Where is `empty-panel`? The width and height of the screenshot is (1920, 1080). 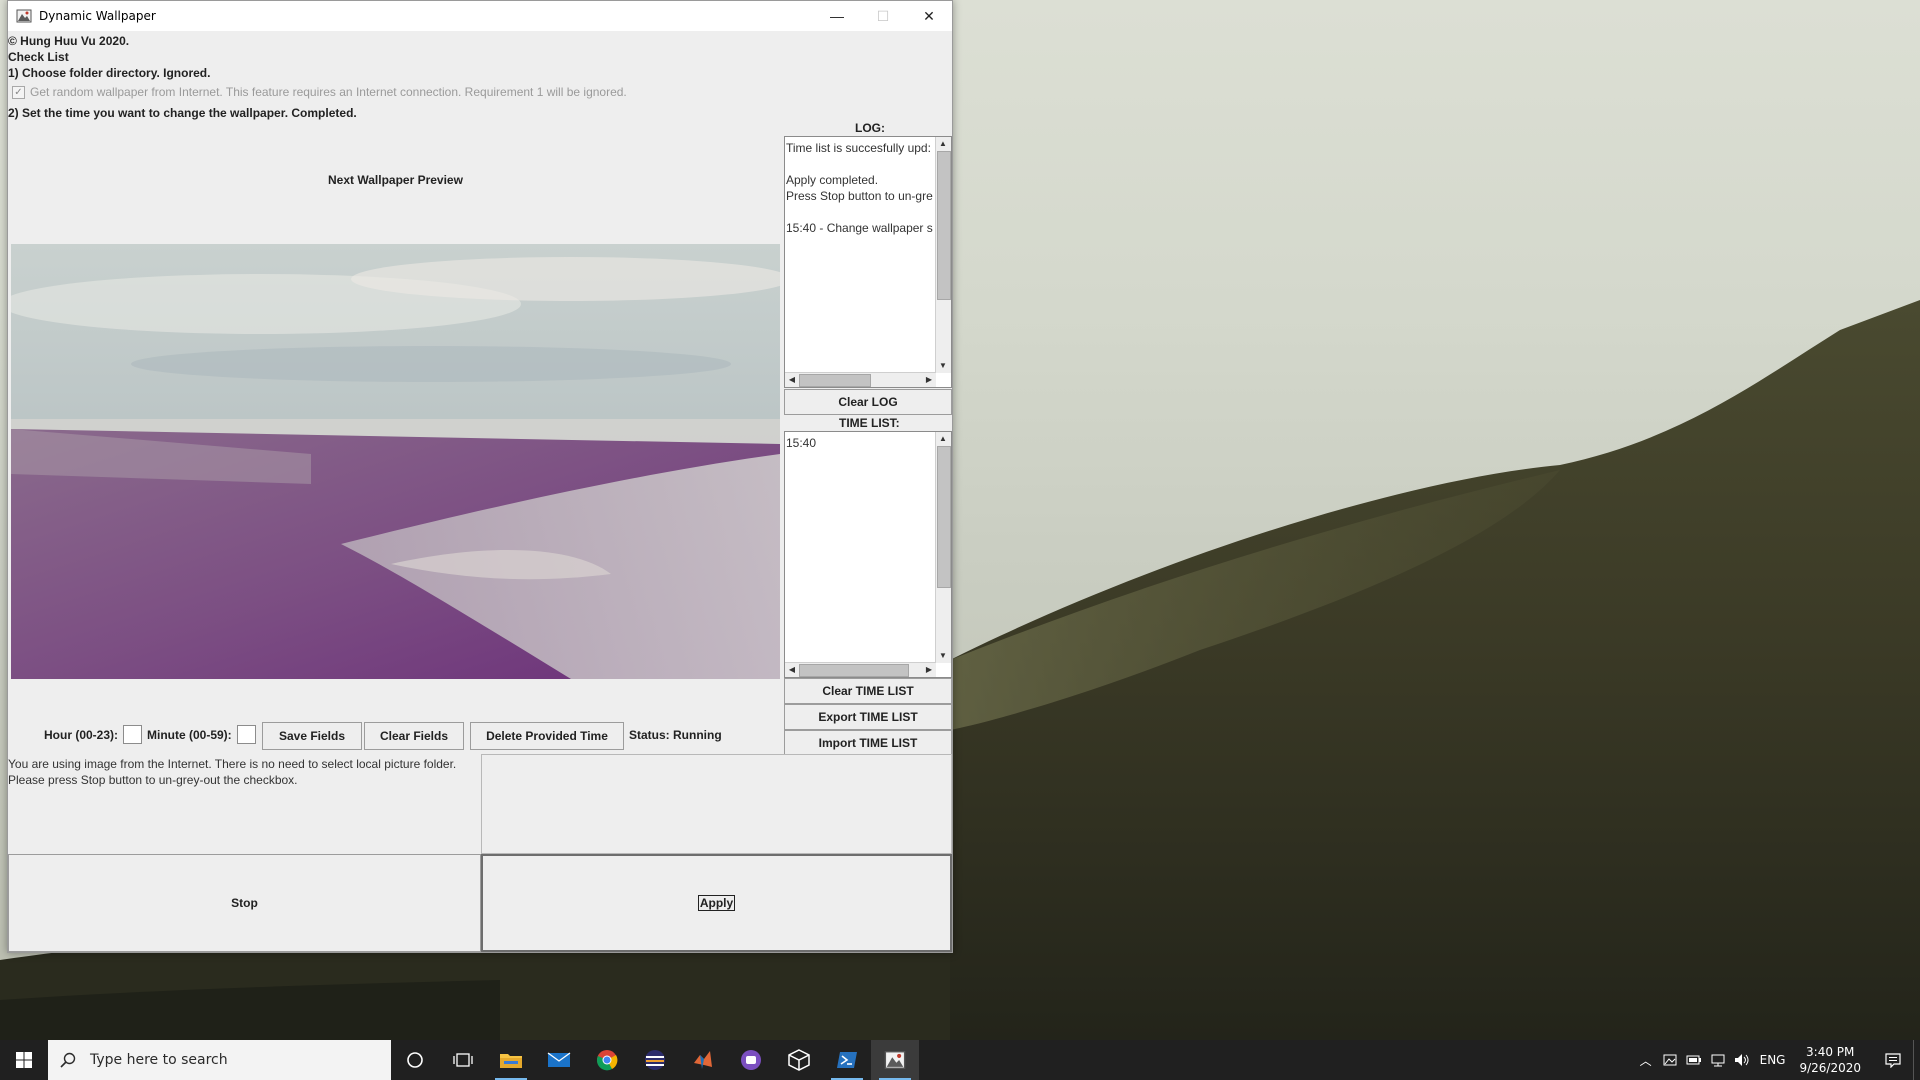 empty-panel is located at coordinates (716, 804).